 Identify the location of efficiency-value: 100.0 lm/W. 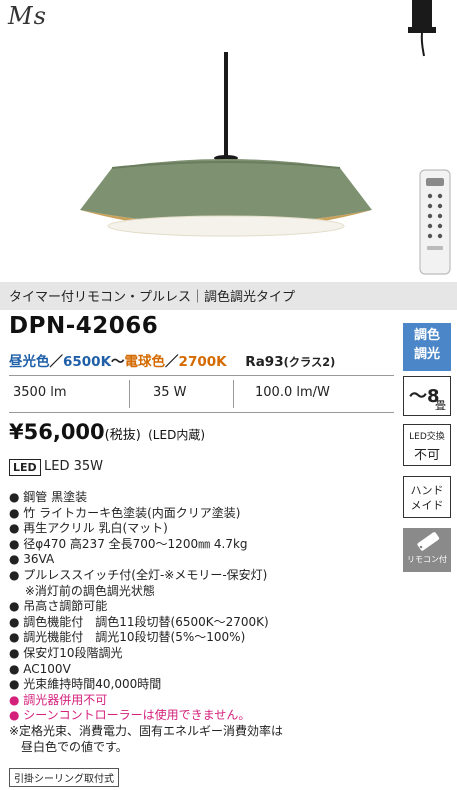
(292, 392).